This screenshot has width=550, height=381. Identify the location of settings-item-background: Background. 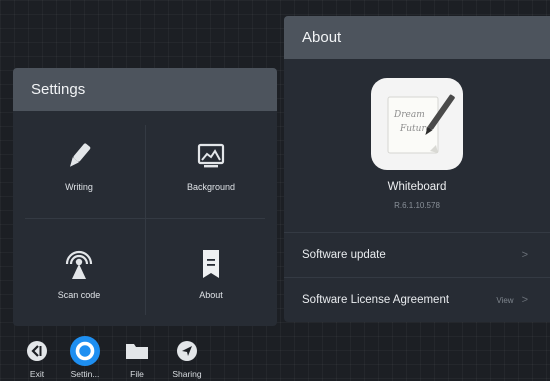
(211, 164).